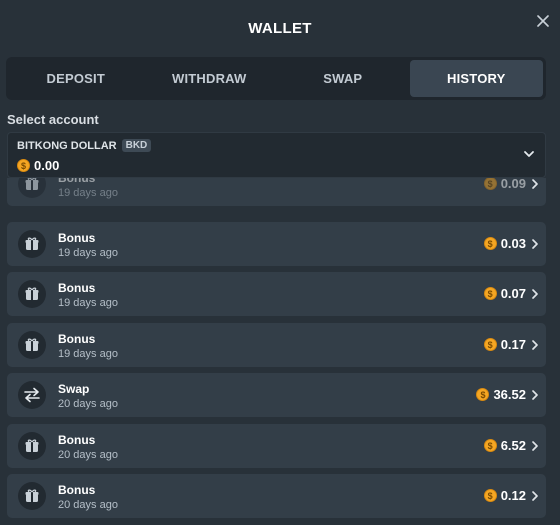 Image resolution: width=560 pixels, height=525 pixels. What do you see at coordinates (476, 78) in the screenshot?
I see `tab-history: HISTORY` at bounding box center [476, 78].